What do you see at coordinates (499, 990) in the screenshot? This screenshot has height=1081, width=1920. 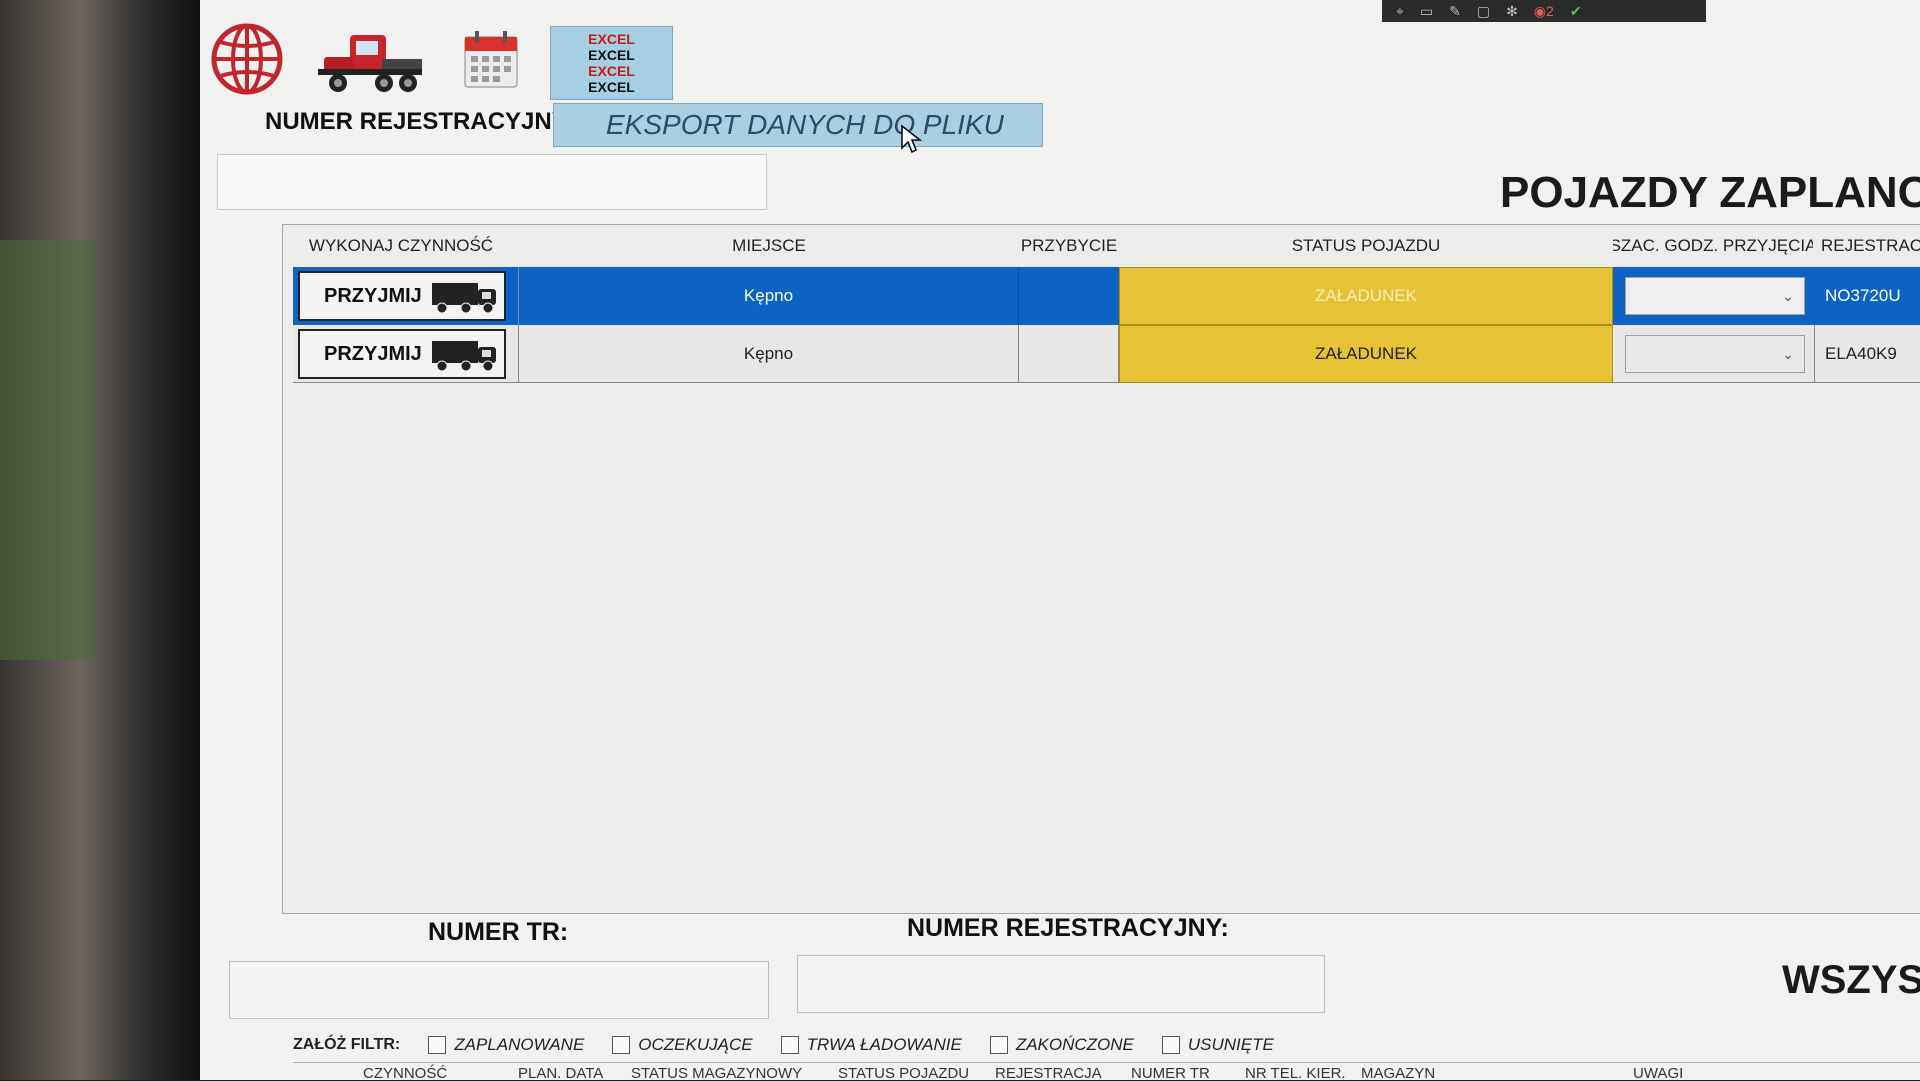 I see `tr-number-input` at bounding box center [499, 990].